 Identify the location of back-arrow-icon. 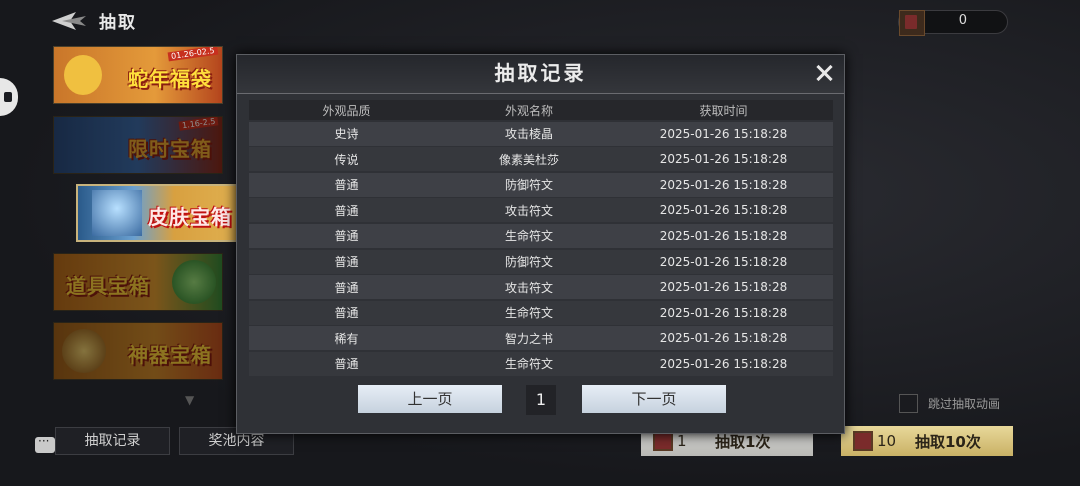
(69, 21).